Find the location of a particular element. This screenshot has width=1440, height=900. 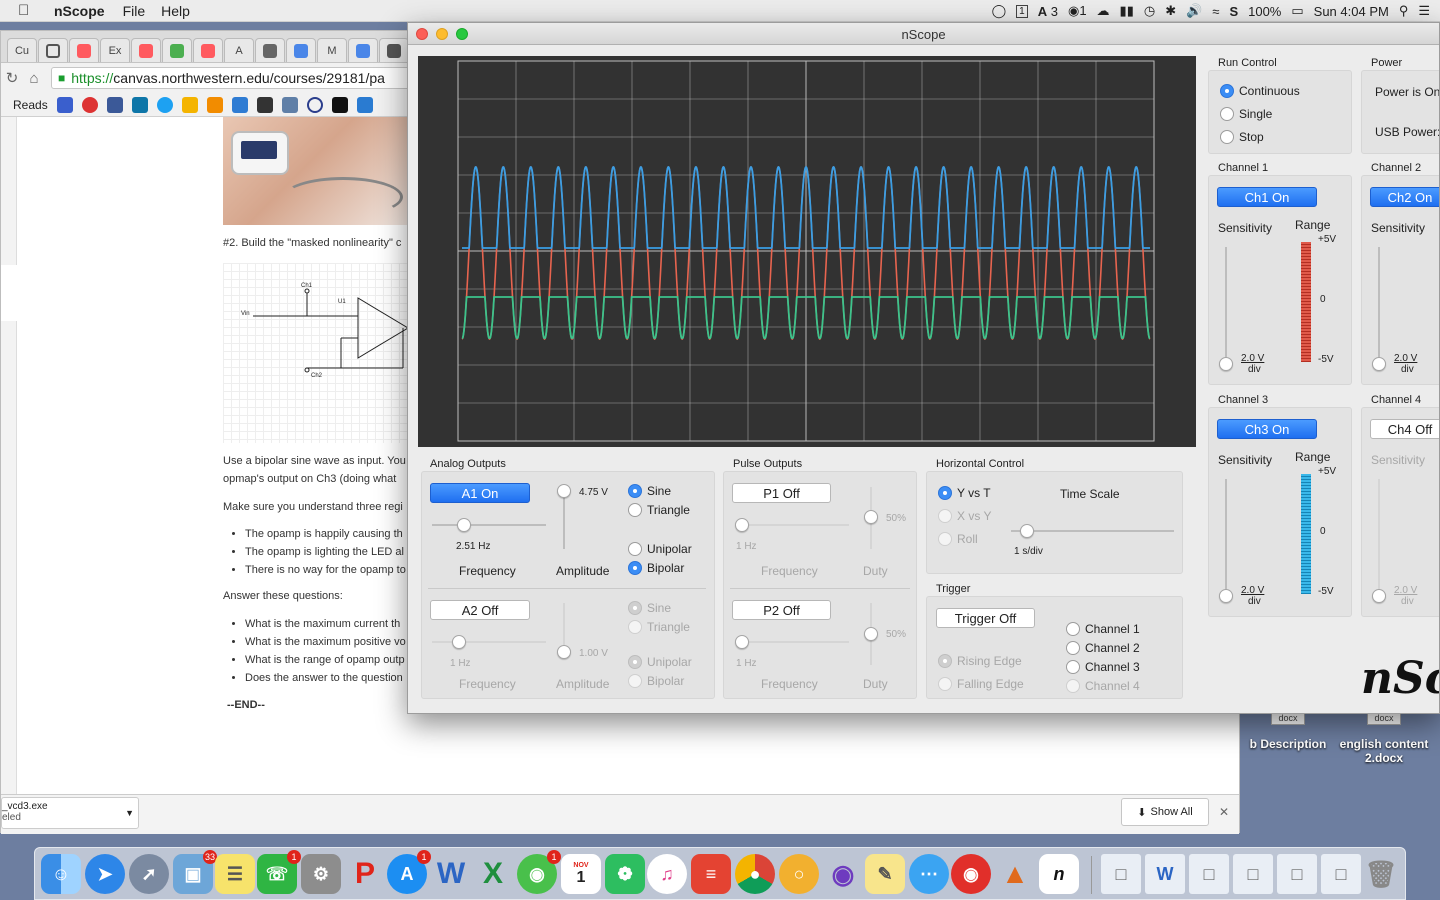

ch4-sensitivity-knob is located at coordinates (1379, 596).